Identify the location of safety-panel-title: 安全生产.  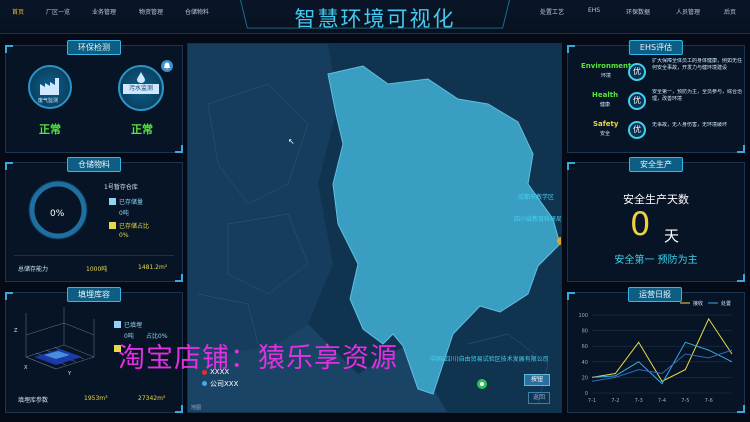
(656, 164).